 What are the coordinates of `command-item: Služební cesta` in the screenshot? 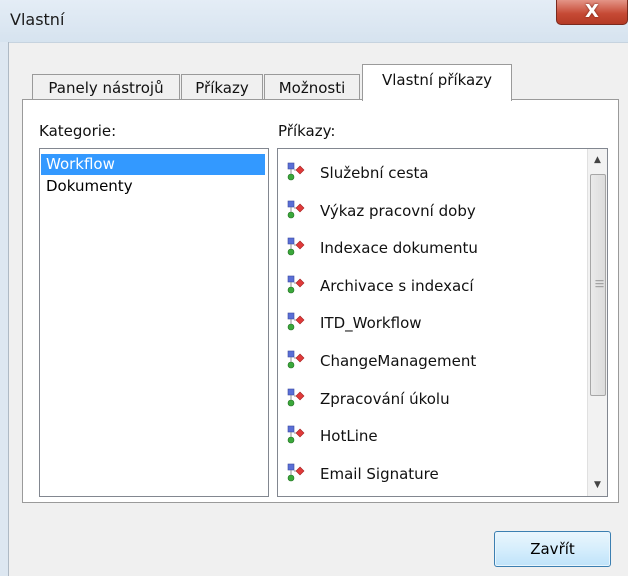 It's located at (357, 173).